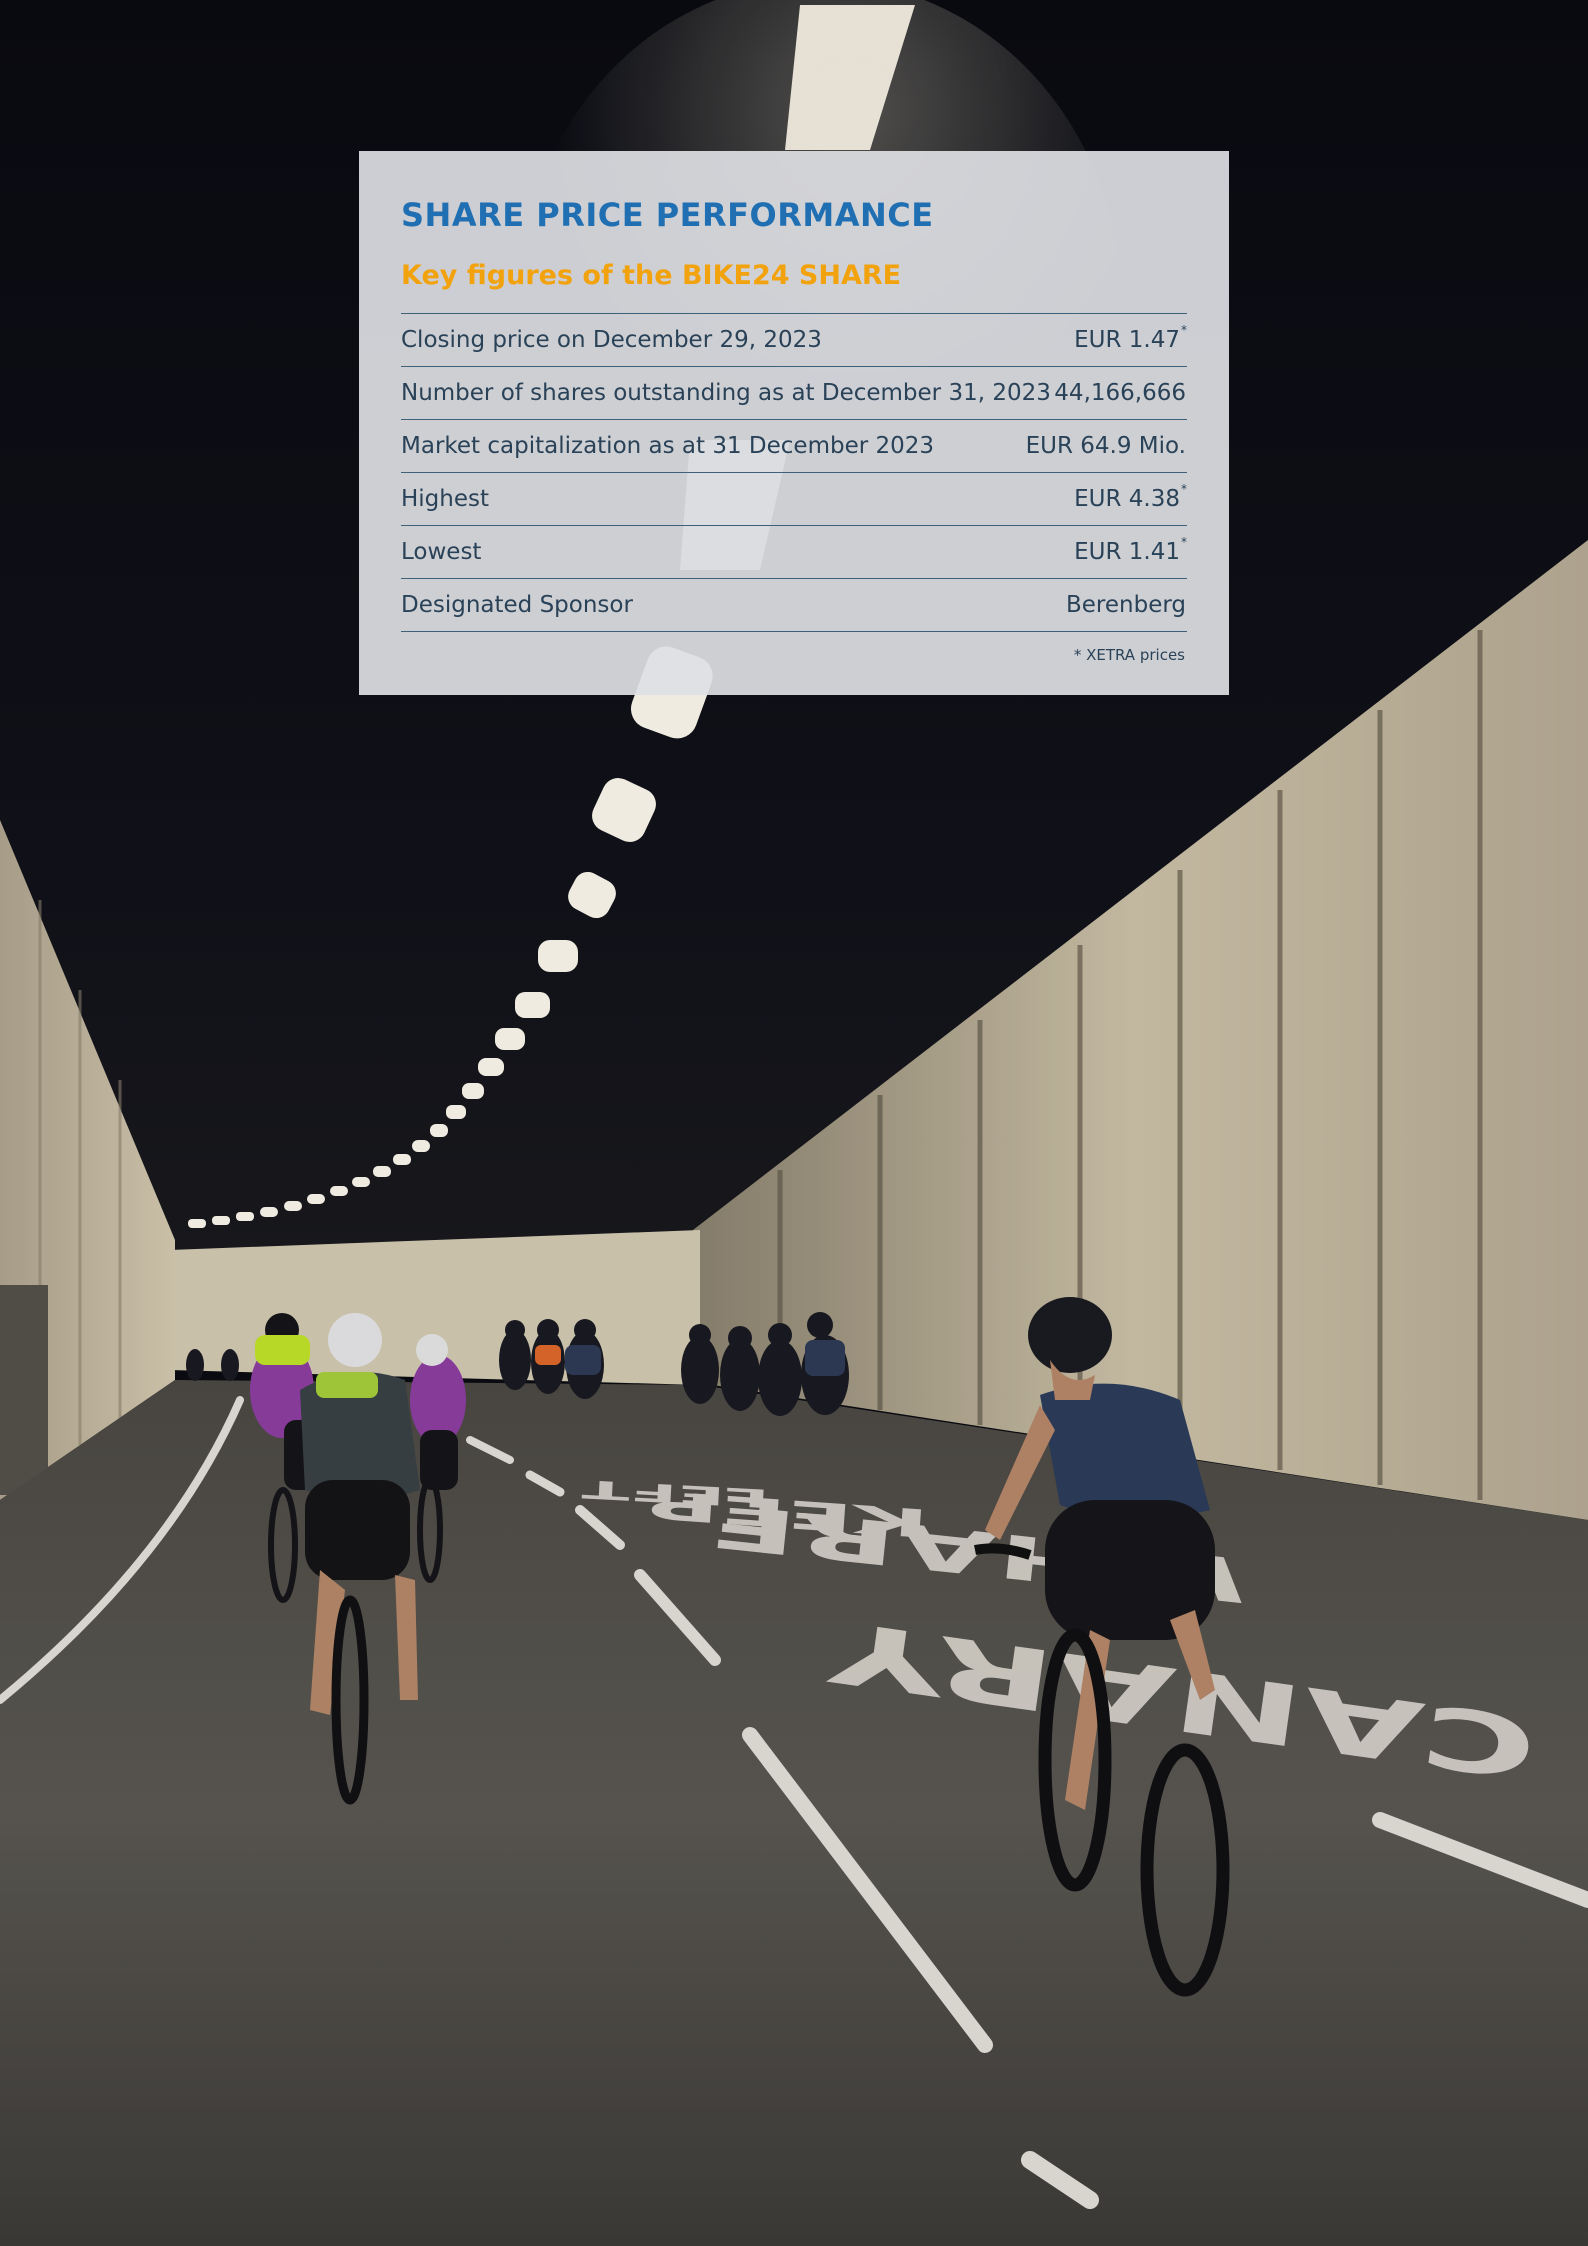 The height and width of the screenshot is (2246, 1588). Describe the element at coordinates (794, 605) in the screenshot. I see `table-row: Designated Sponsor Berenberg` at that location.